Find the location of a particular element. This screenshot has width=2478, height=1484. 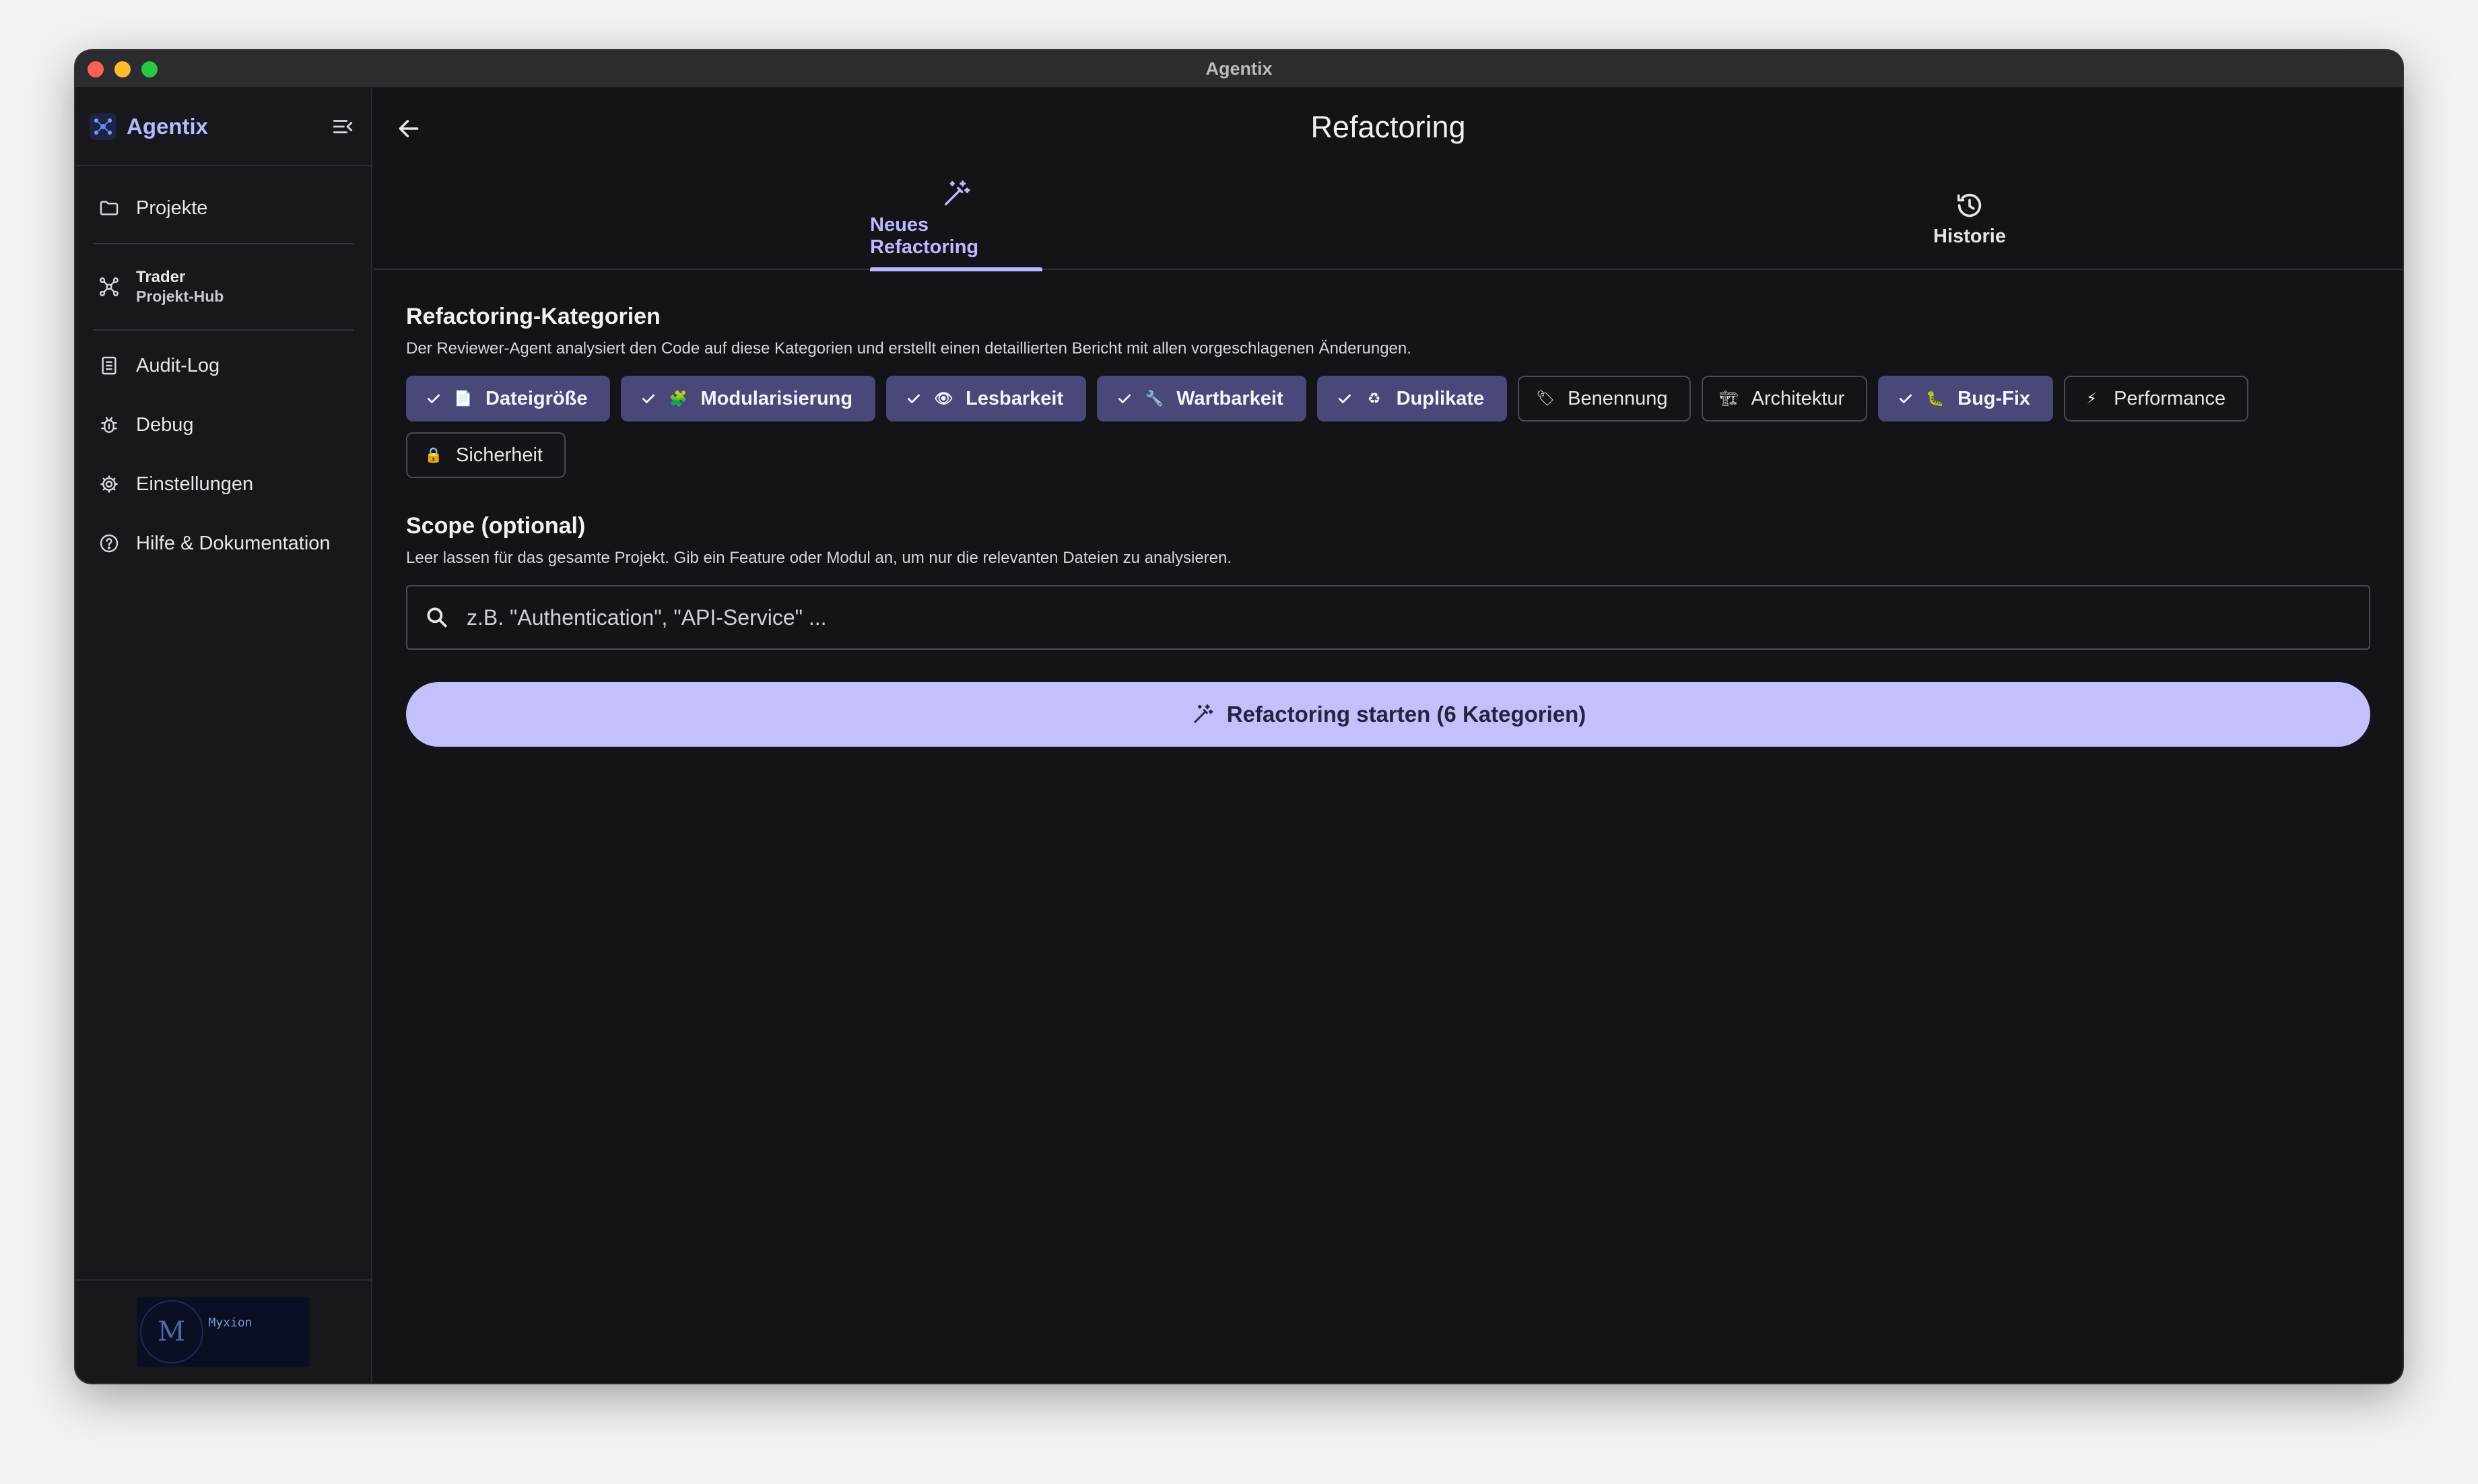

category-emoji-icon: ♻ is located at coordinates (1374, 398).